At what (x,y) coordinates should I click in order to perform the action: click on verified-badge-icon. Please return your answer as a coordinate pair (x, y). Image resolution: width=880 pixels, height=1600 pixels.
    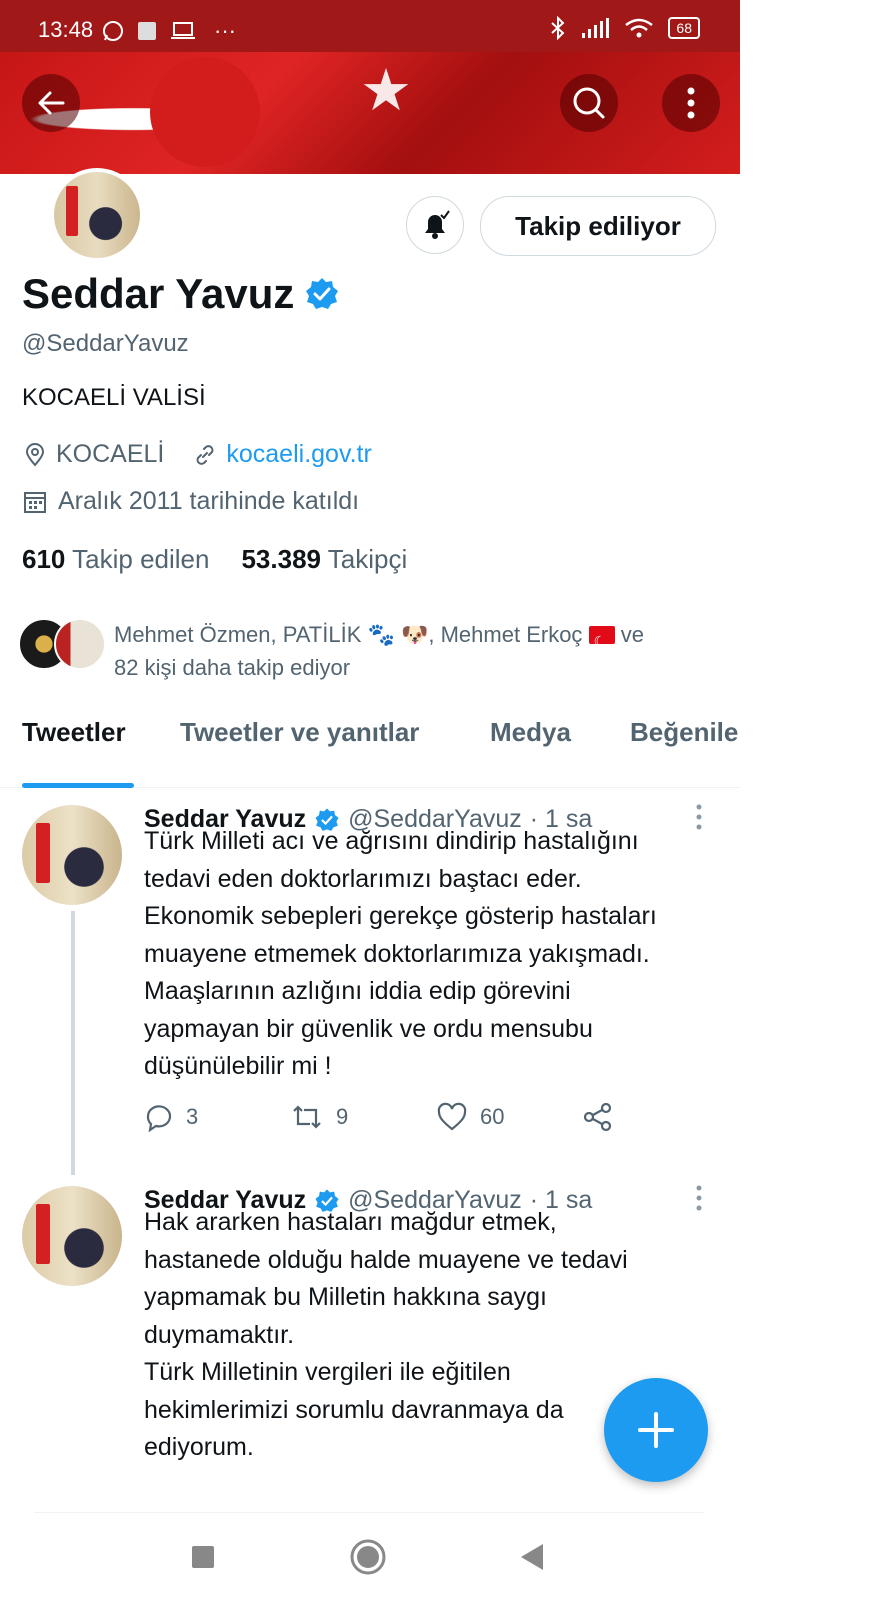
    Looking at the image, I should click on (322, 293).